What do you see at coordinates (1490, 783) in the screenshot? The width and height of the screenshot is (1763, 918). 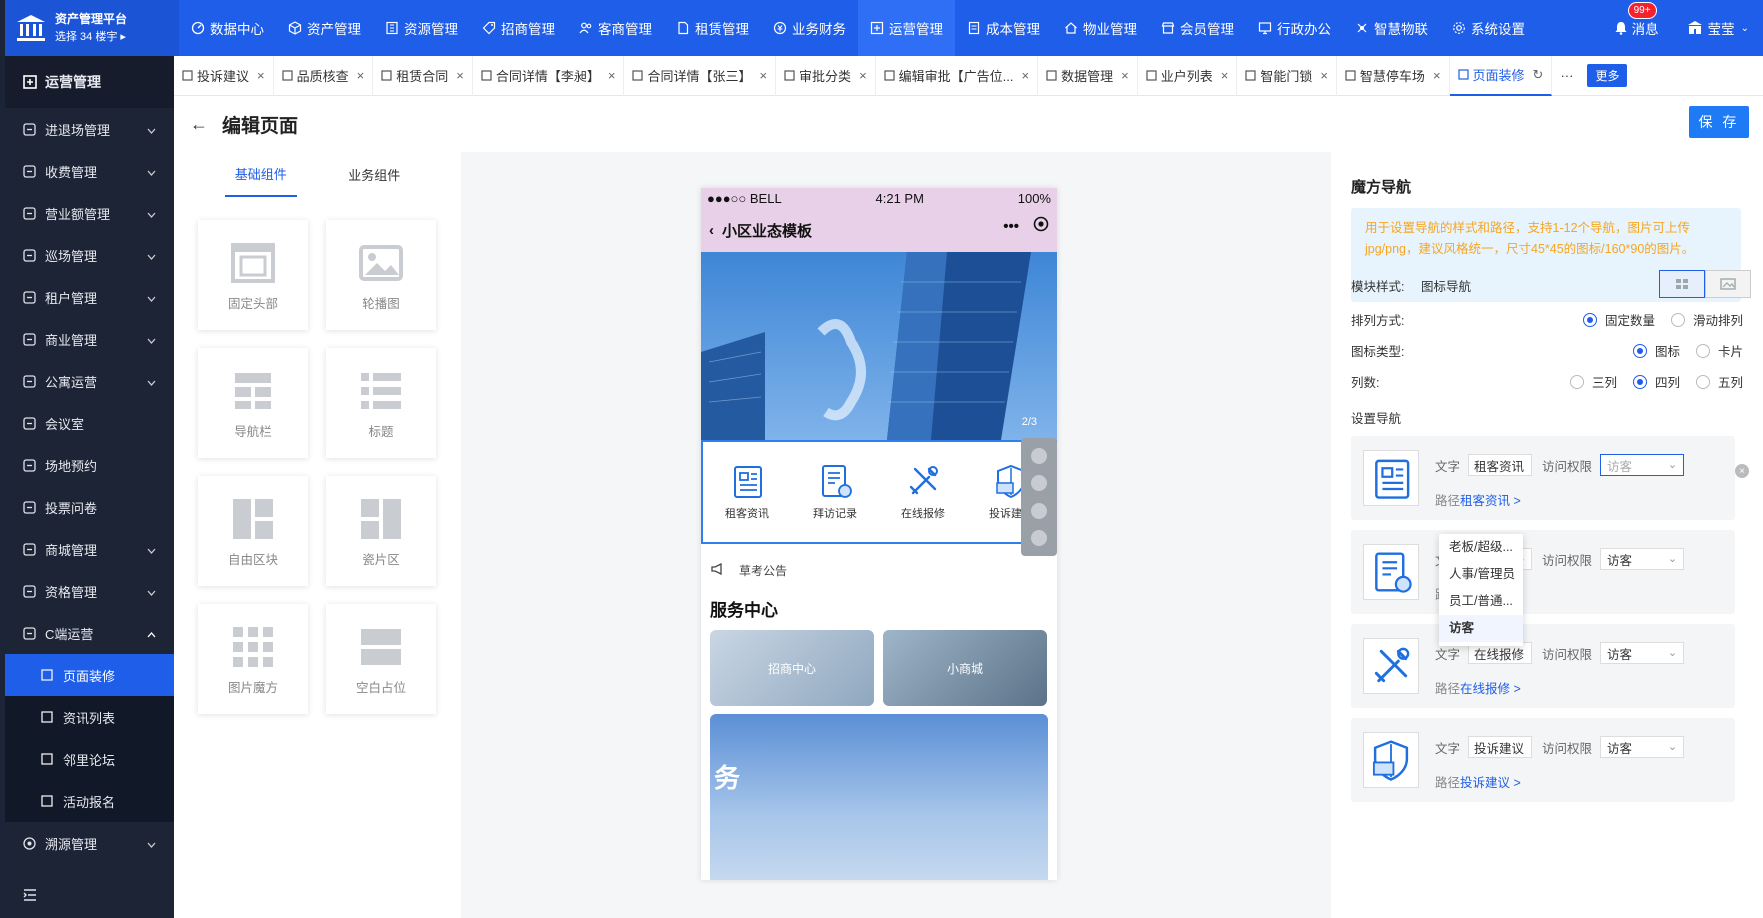 I see `nav-path-link: 投诉建议 >` at bounding box center [1490, 783].